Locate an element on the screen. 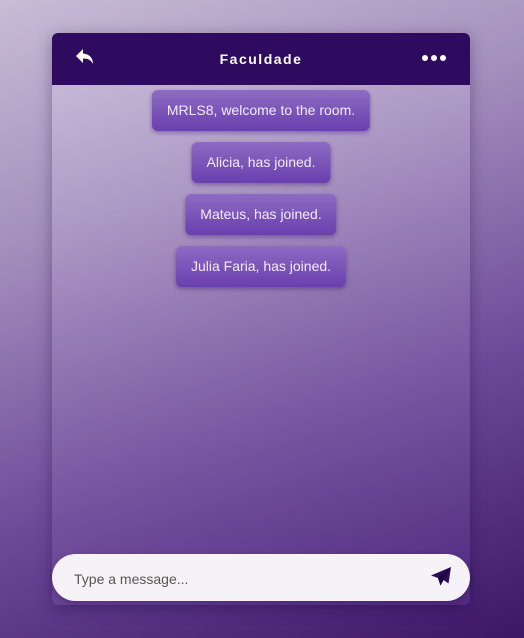  more-options-button is located at coordinates (434, 58).